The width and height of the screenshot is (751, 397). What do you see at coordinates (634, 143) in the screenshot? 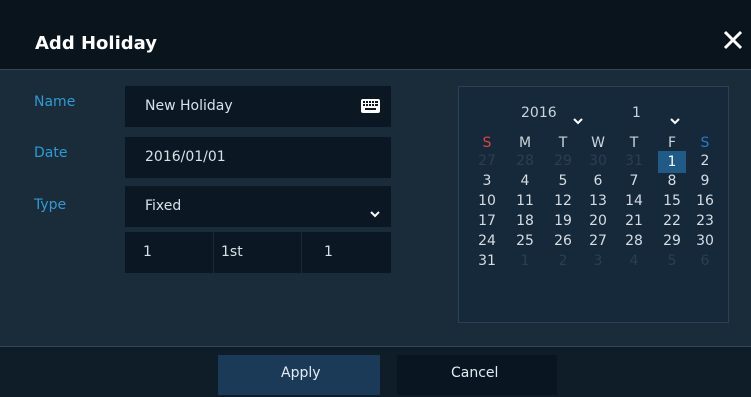
I see `weekday-thu: T` at bounding box center [634, 143].